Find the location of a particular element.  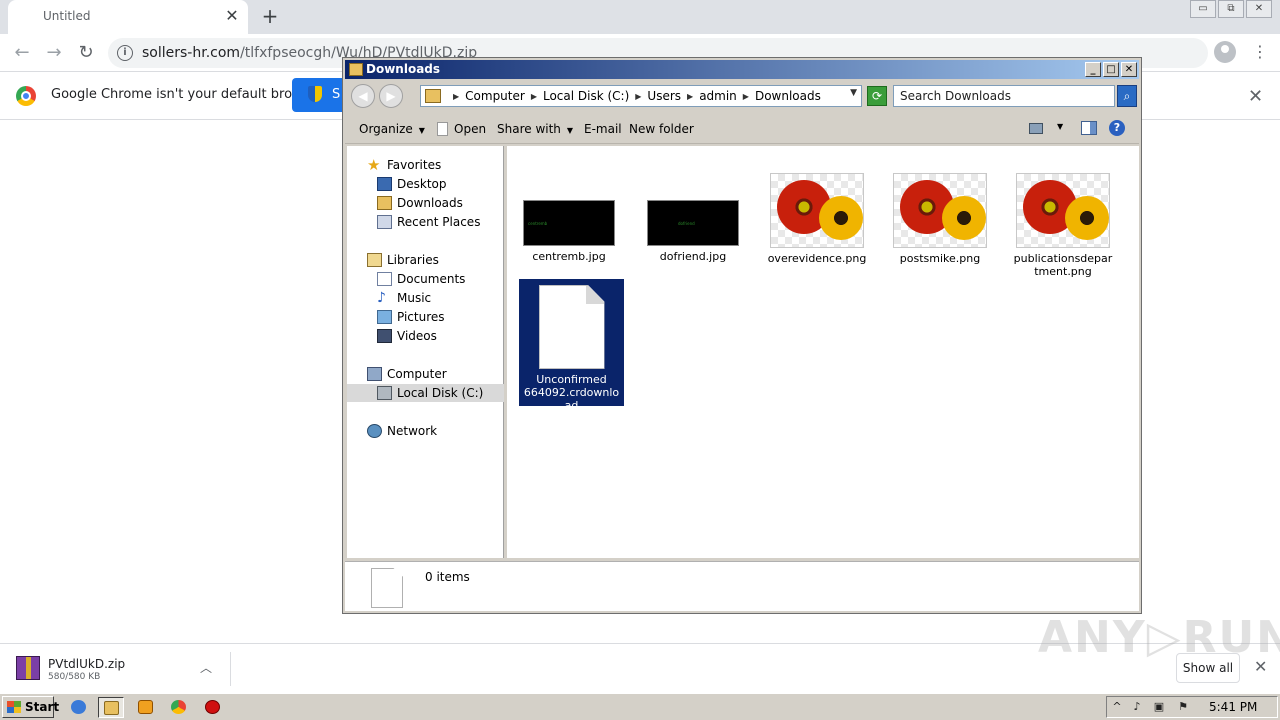

file-item-overevidence: overevidence.png is located at coordinates (817, 219).